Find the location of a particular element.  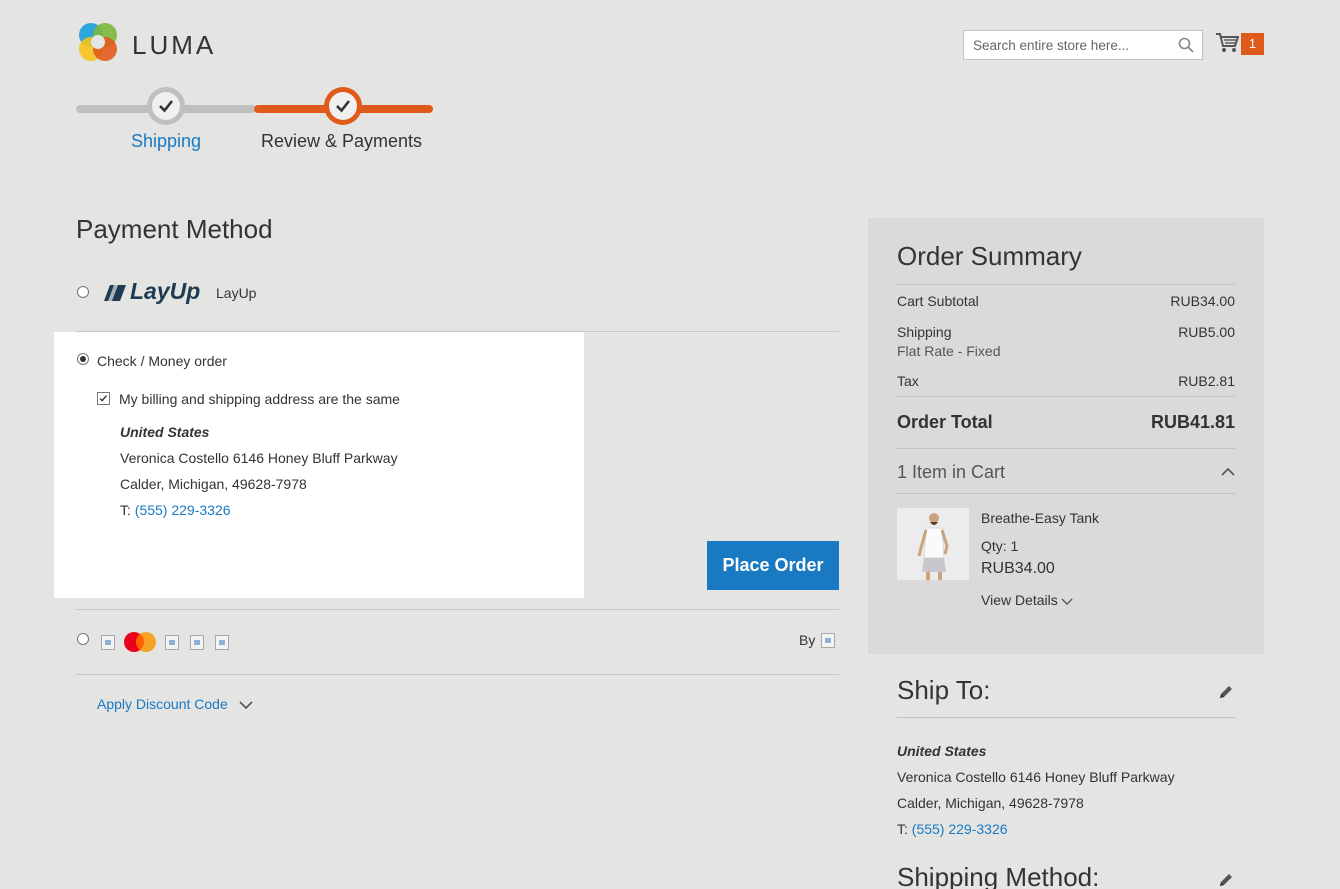

ship-to-phone-link: (555) 229-3326 is located at coordinates (960, 829).